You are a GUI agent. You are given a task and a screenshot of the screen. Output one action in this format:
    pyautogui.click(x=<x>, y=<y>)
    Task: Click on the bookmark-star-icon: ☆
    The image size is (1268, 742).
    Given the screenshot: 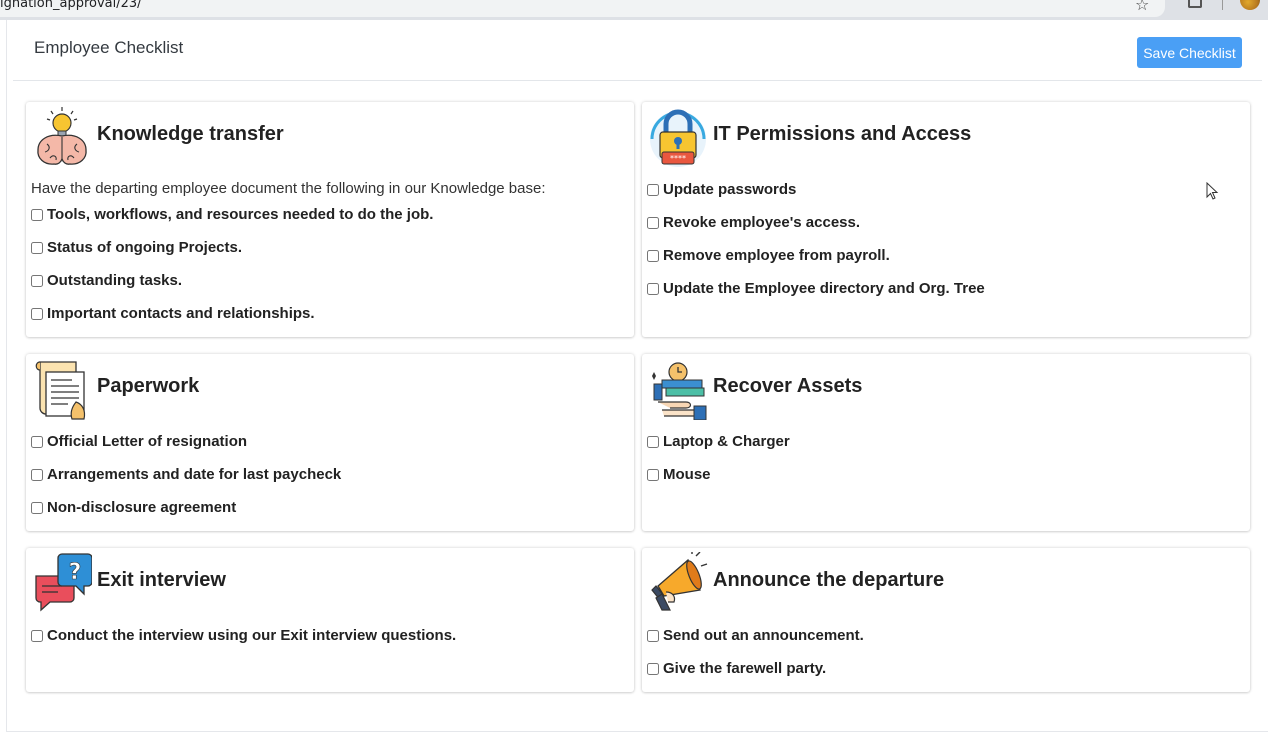 What is the action you would take?
    pyautogui.click(x=1142, y=7)
    